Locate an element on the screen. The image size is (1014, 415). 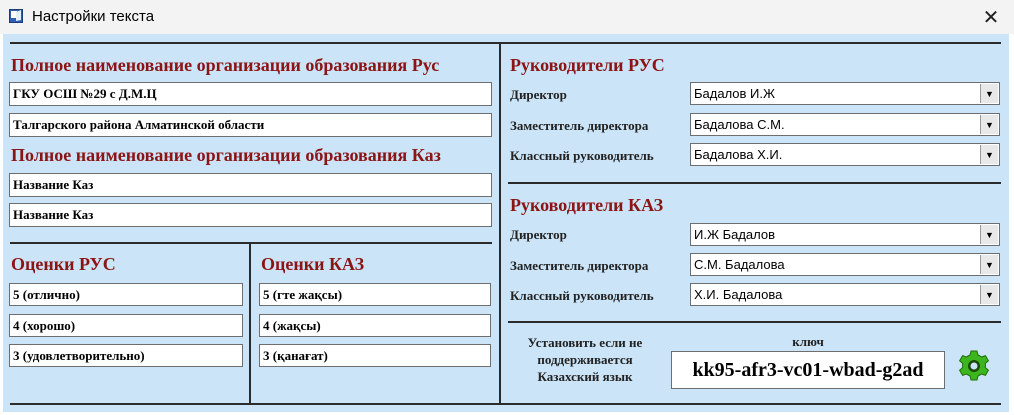
close-icon: ✕ is located at coordinates (991, 17).